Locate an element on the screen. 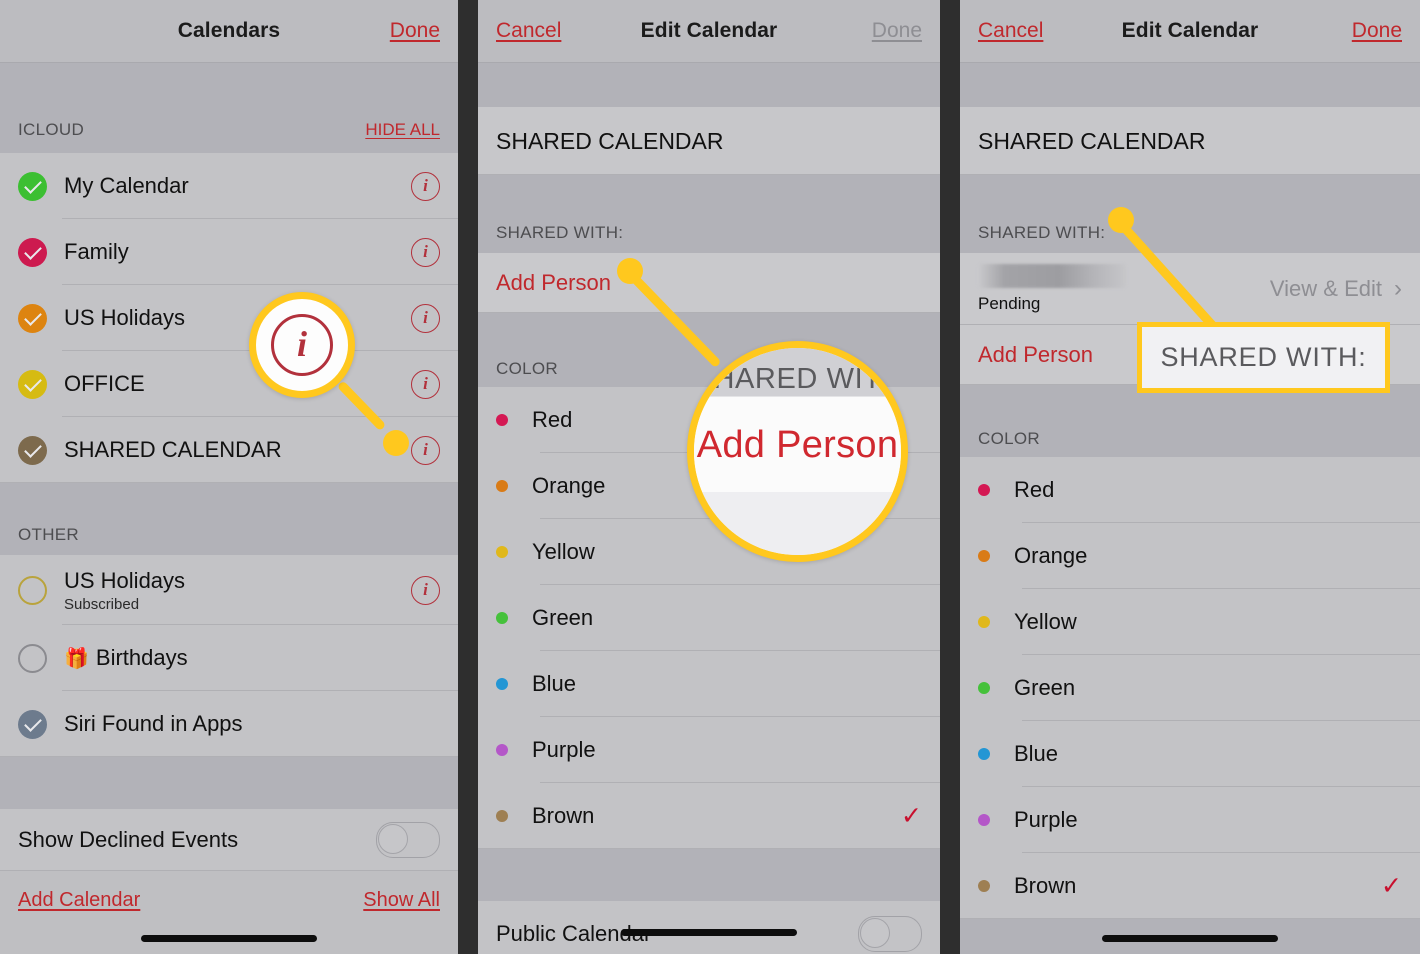 The image size is (1420, 954). calendar-row-us-holidays-subscribed: US Holidays Subscribed is located at coordinates (229, 590).